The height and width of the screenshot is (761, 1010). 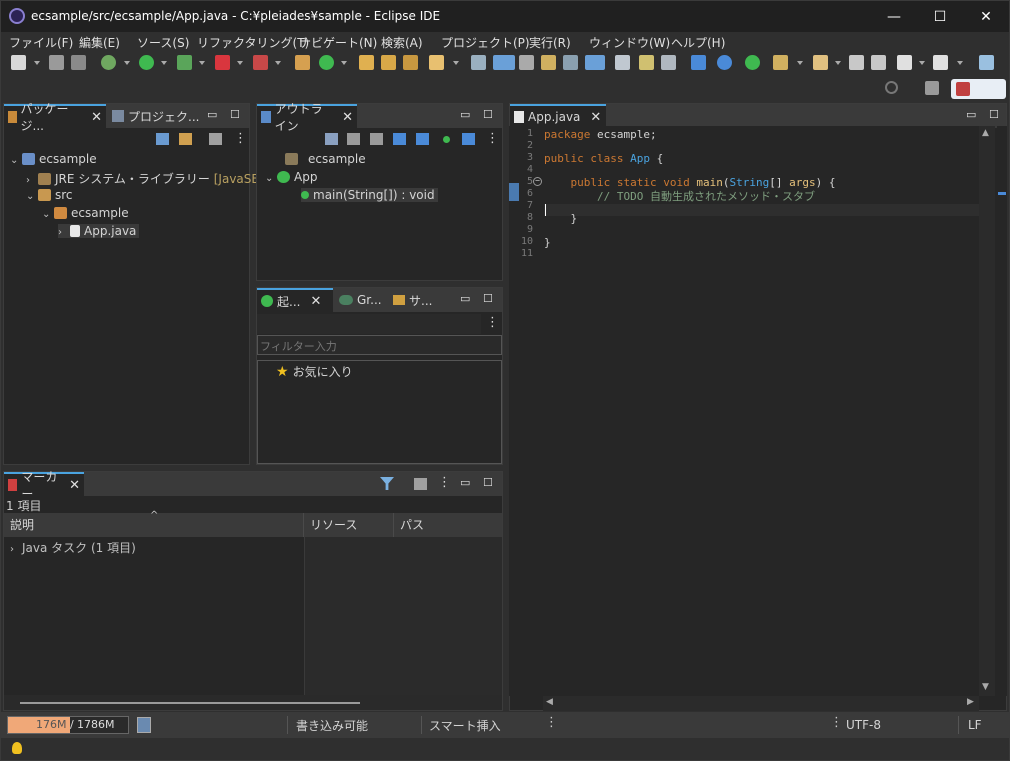 What do you see at coordinates (99, 231) in the screenshot?
I see `tree-file: › App.java` at bounding box center [99, 231].